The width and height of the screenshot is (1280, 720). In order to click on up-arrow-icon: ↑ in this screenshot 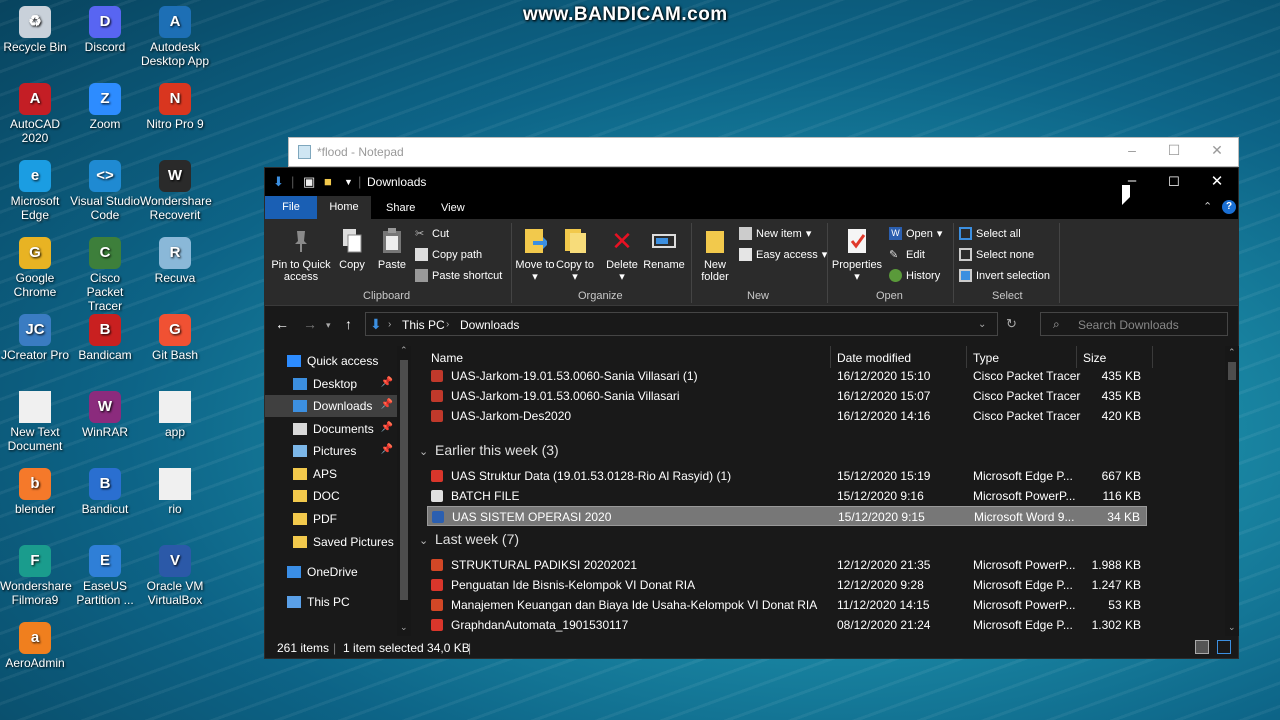, I will do `click(348, 324)`.